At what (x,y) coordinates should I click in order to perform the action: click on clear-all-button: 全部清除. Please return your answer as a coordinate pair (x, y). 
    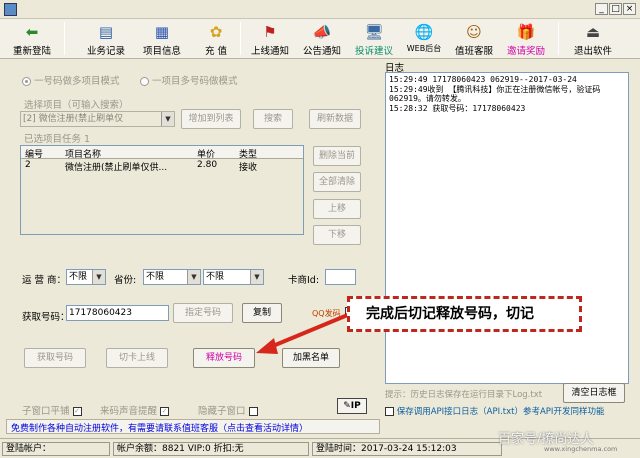
    Looking at the image, I should click on (337, 182).